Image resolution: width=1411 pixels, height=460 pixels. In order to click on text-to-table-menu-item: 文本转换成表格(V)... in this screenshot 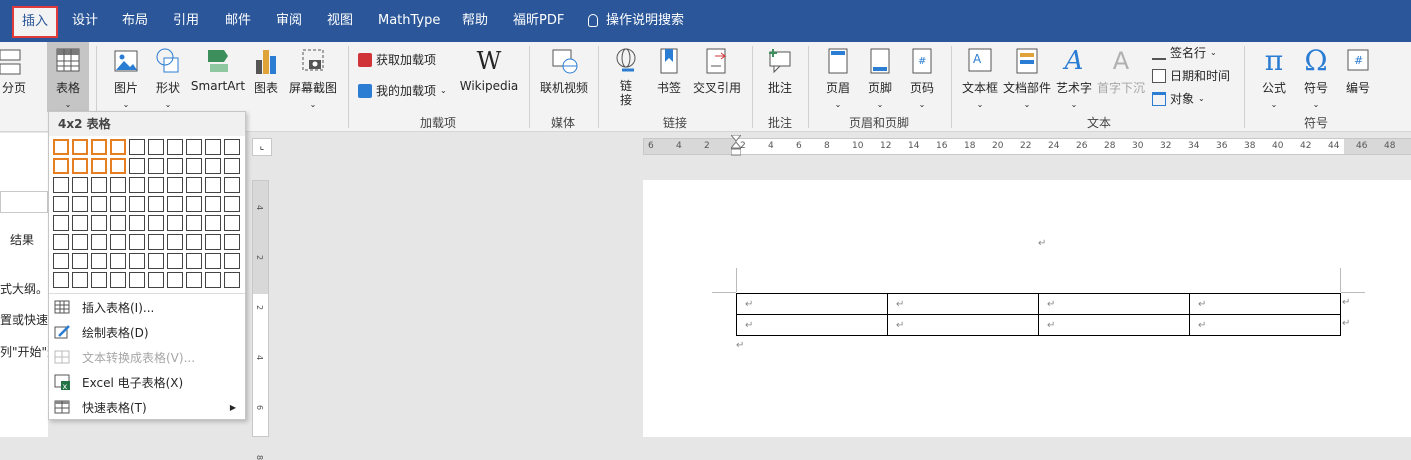, I will do `click(147, 357)`.